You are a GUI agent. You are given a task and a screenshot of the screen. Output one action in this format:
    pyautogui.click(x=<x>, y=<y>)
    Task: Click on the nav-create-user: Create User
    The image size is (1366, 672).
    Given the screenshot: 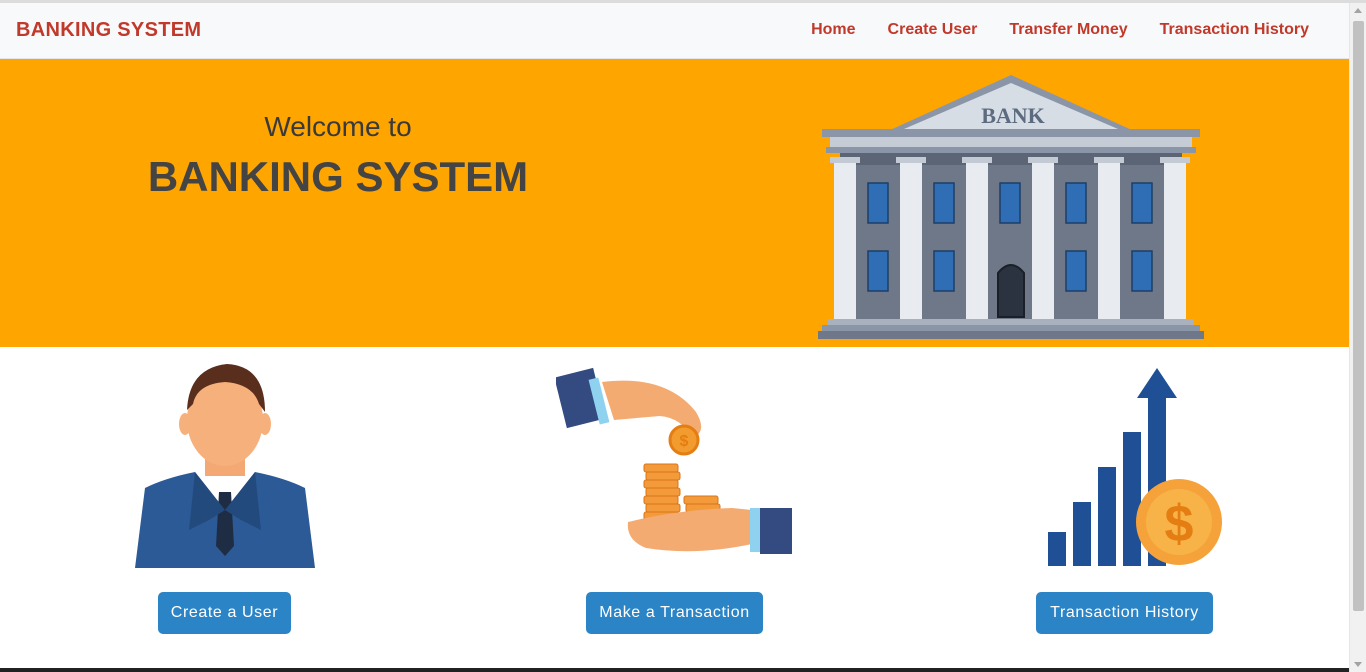 What is the action you would take?
    pyautogui.click(x=933, y=30)
    